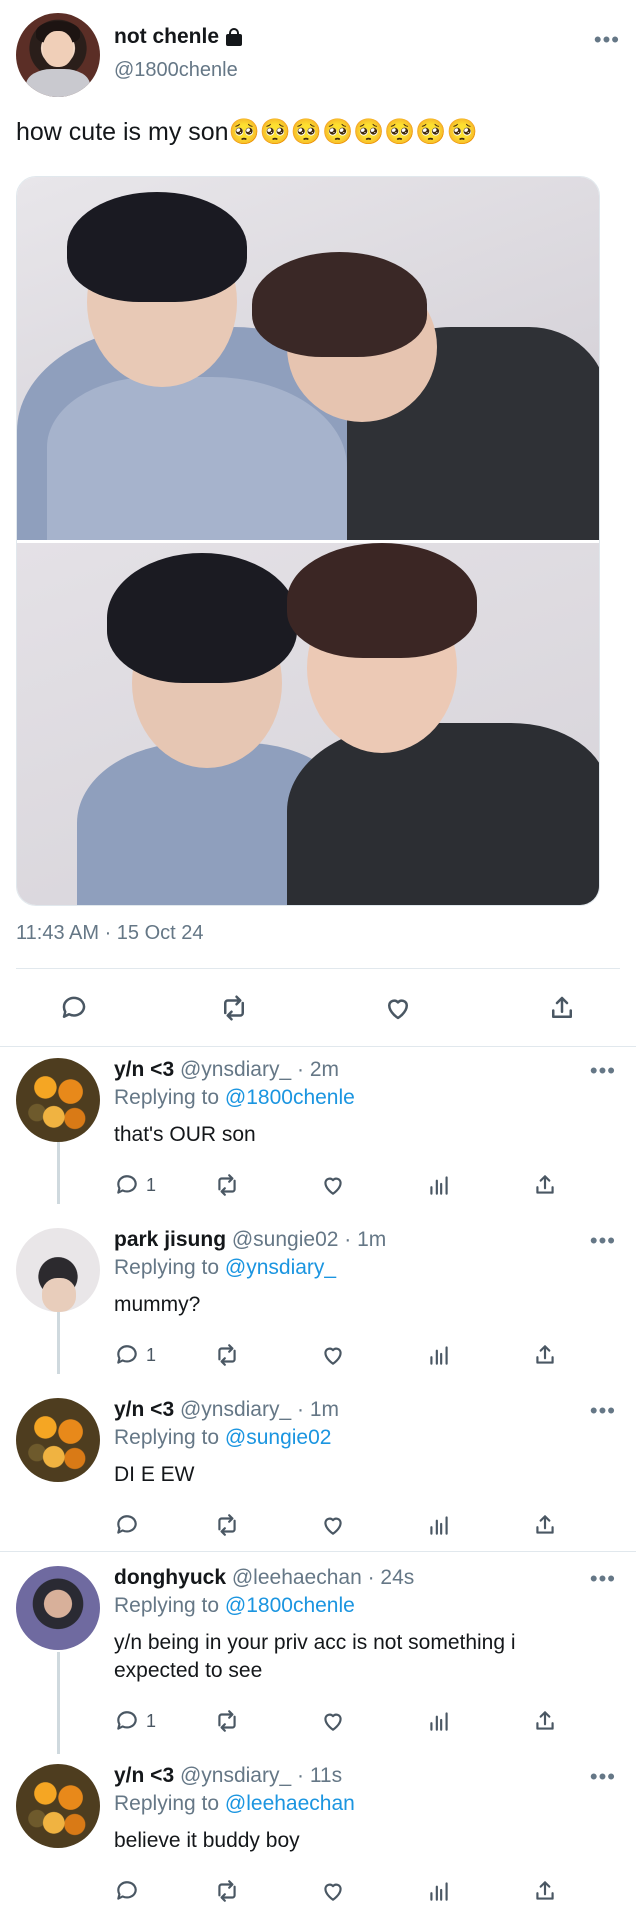  Describe the element at coordinates (256, 1069) in the screenshot. I see `reply-meta: @ynsdiary_ · 2m` at that location.